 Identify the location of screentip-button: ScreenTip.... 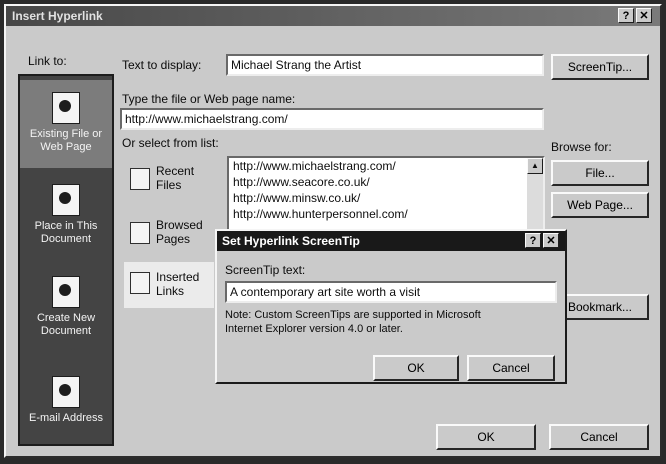
(600, 67).